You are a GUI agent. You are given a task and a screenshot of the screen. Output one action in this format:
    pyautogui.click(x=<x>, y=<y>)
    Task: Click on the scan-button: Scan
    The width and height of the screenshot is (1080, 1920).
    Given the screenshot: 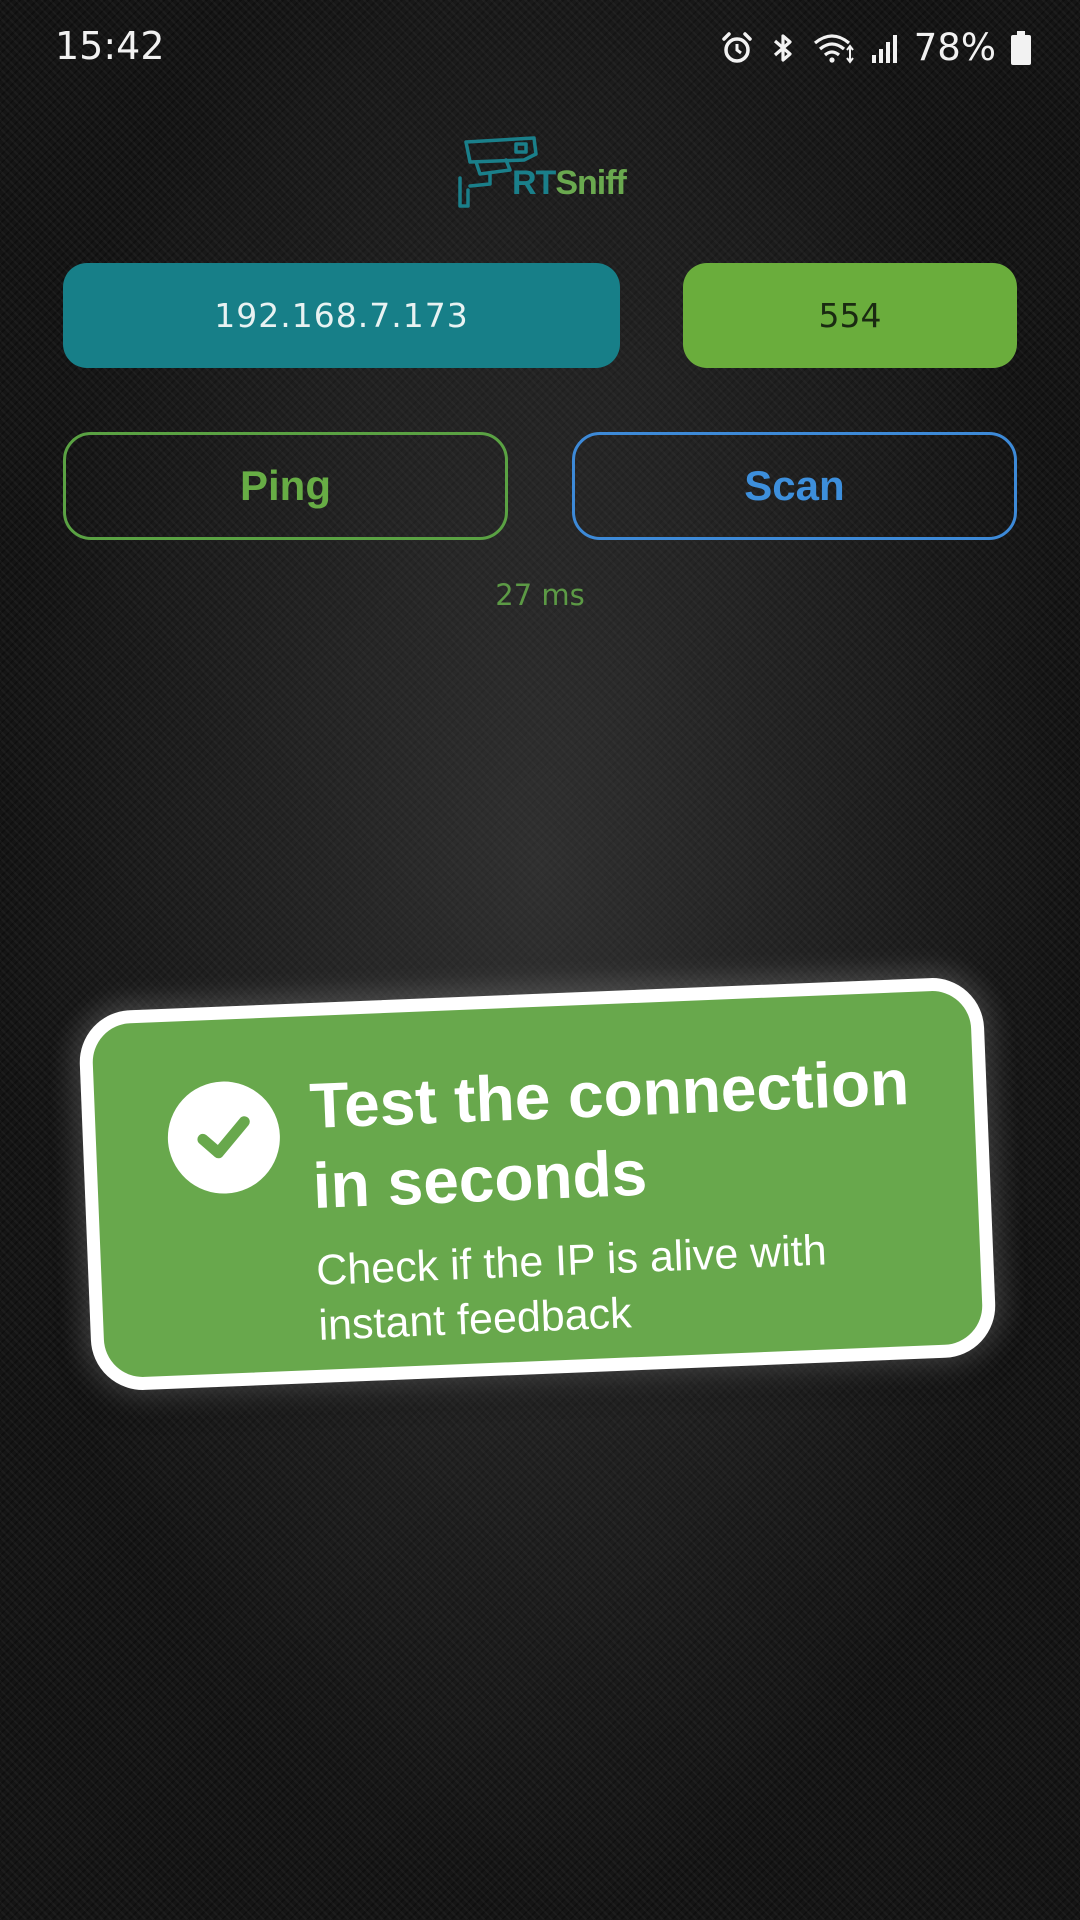 What is the action you would take?
    pyautogui.click(x=794, y=486)
    